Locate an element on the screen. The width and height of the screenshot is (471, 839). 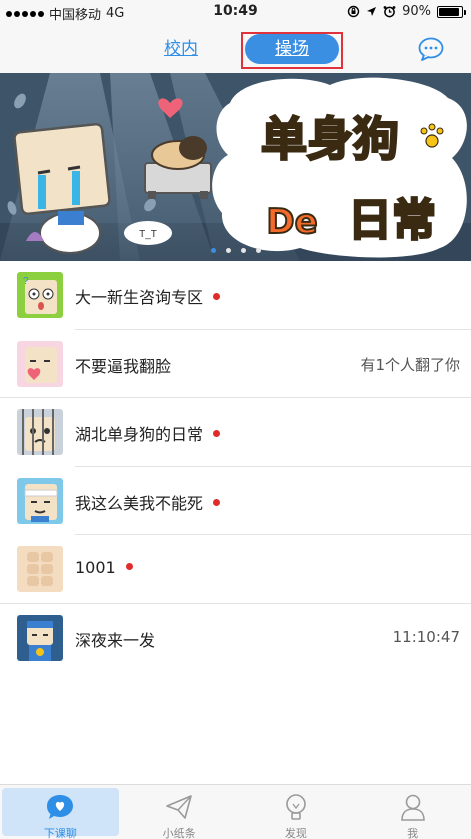
chat-heart-icon is located at coordinates (60, 807).